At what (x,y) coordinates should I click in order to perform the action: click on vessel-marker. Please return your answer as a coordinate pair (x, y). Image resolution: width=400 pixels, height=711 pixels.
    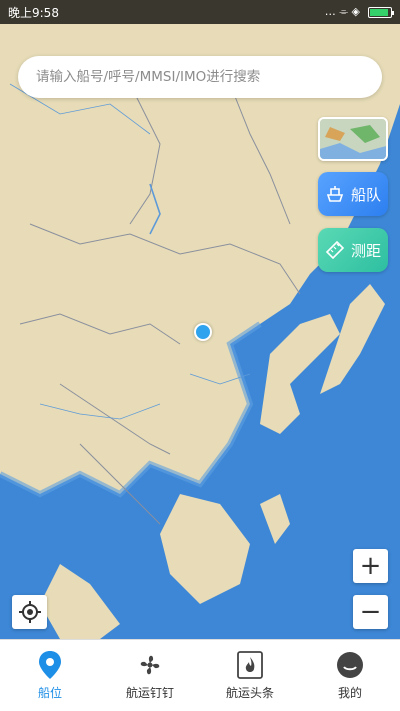
    Looking at the image, I should click on (203, 332).